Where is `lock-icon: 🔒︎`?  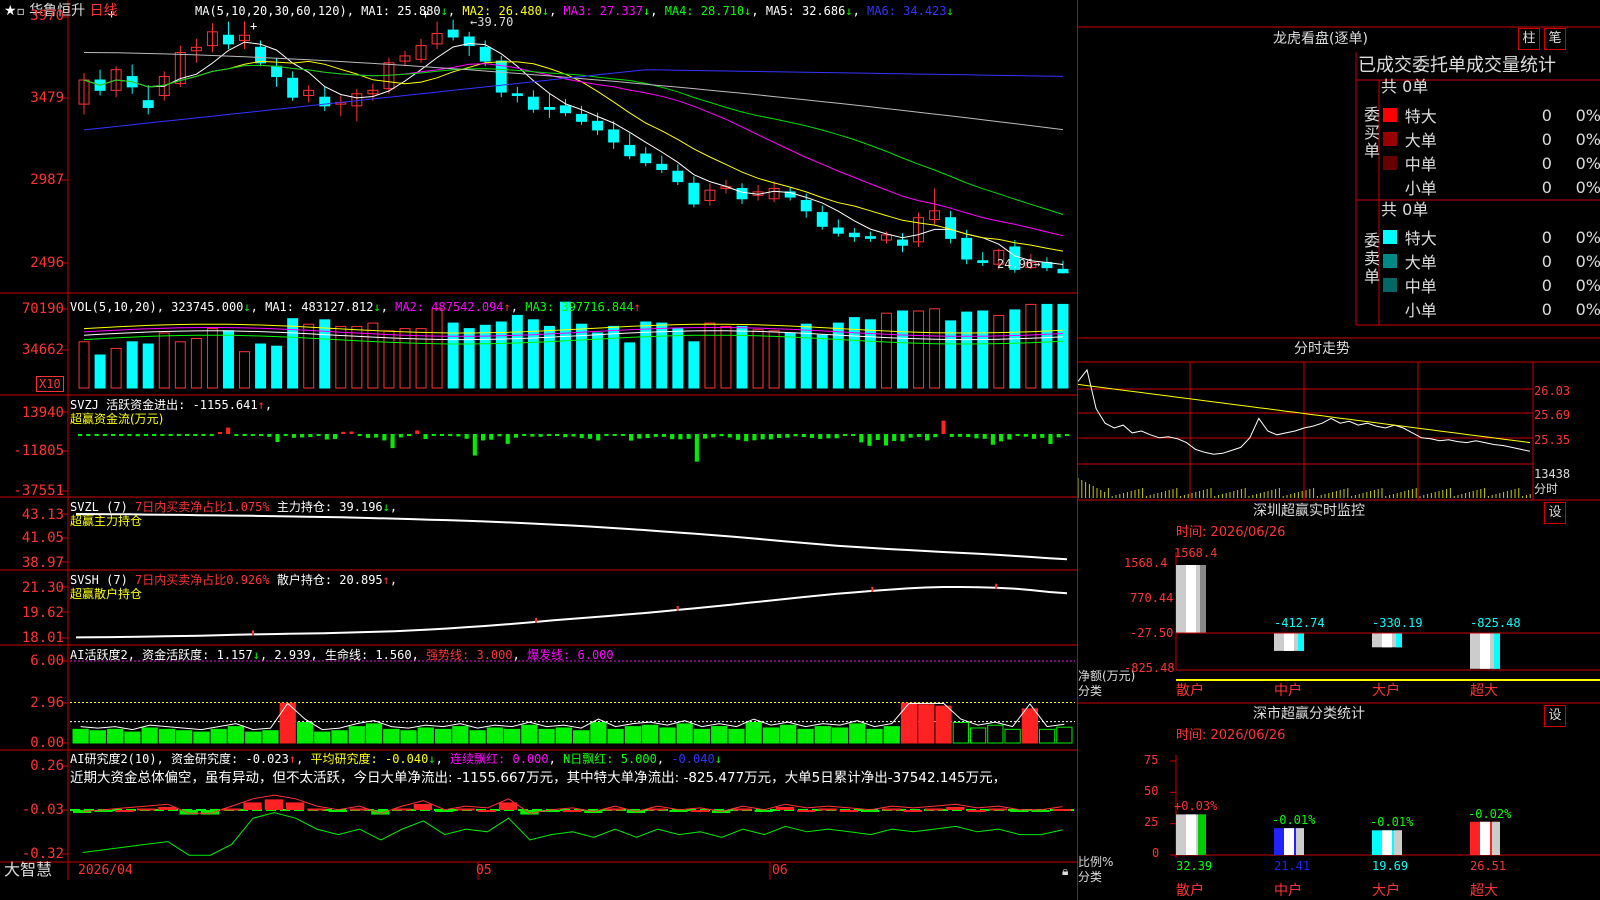
lock-icon: 🔒︎ is located at coordinates (1065, 871).